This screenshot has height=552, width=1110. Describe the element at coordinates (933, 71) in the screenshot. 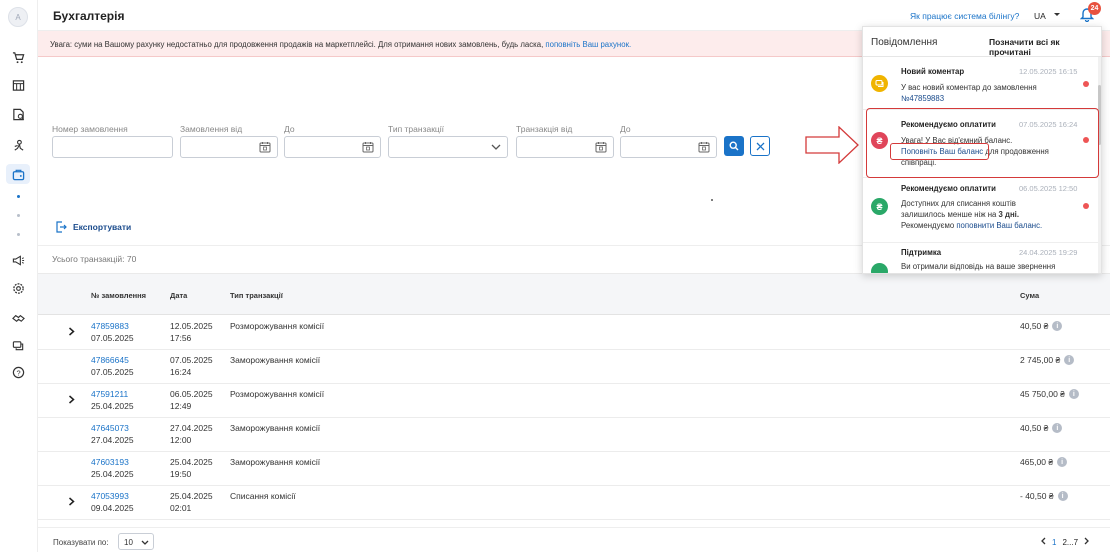

I see `notification-title: Новий коментар` at that location.